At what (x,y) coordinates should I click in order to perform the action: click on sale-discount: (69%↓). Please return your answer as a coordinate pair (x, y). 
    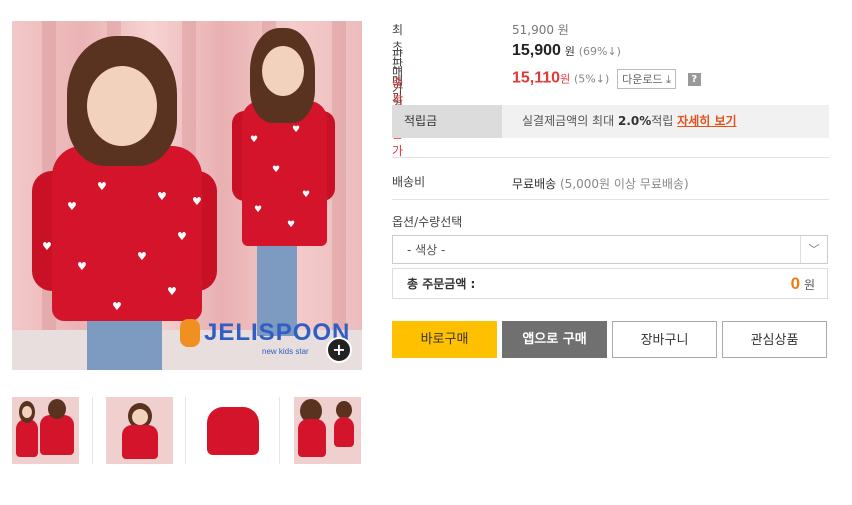
    Looking at the image, I should click on (599, 51).